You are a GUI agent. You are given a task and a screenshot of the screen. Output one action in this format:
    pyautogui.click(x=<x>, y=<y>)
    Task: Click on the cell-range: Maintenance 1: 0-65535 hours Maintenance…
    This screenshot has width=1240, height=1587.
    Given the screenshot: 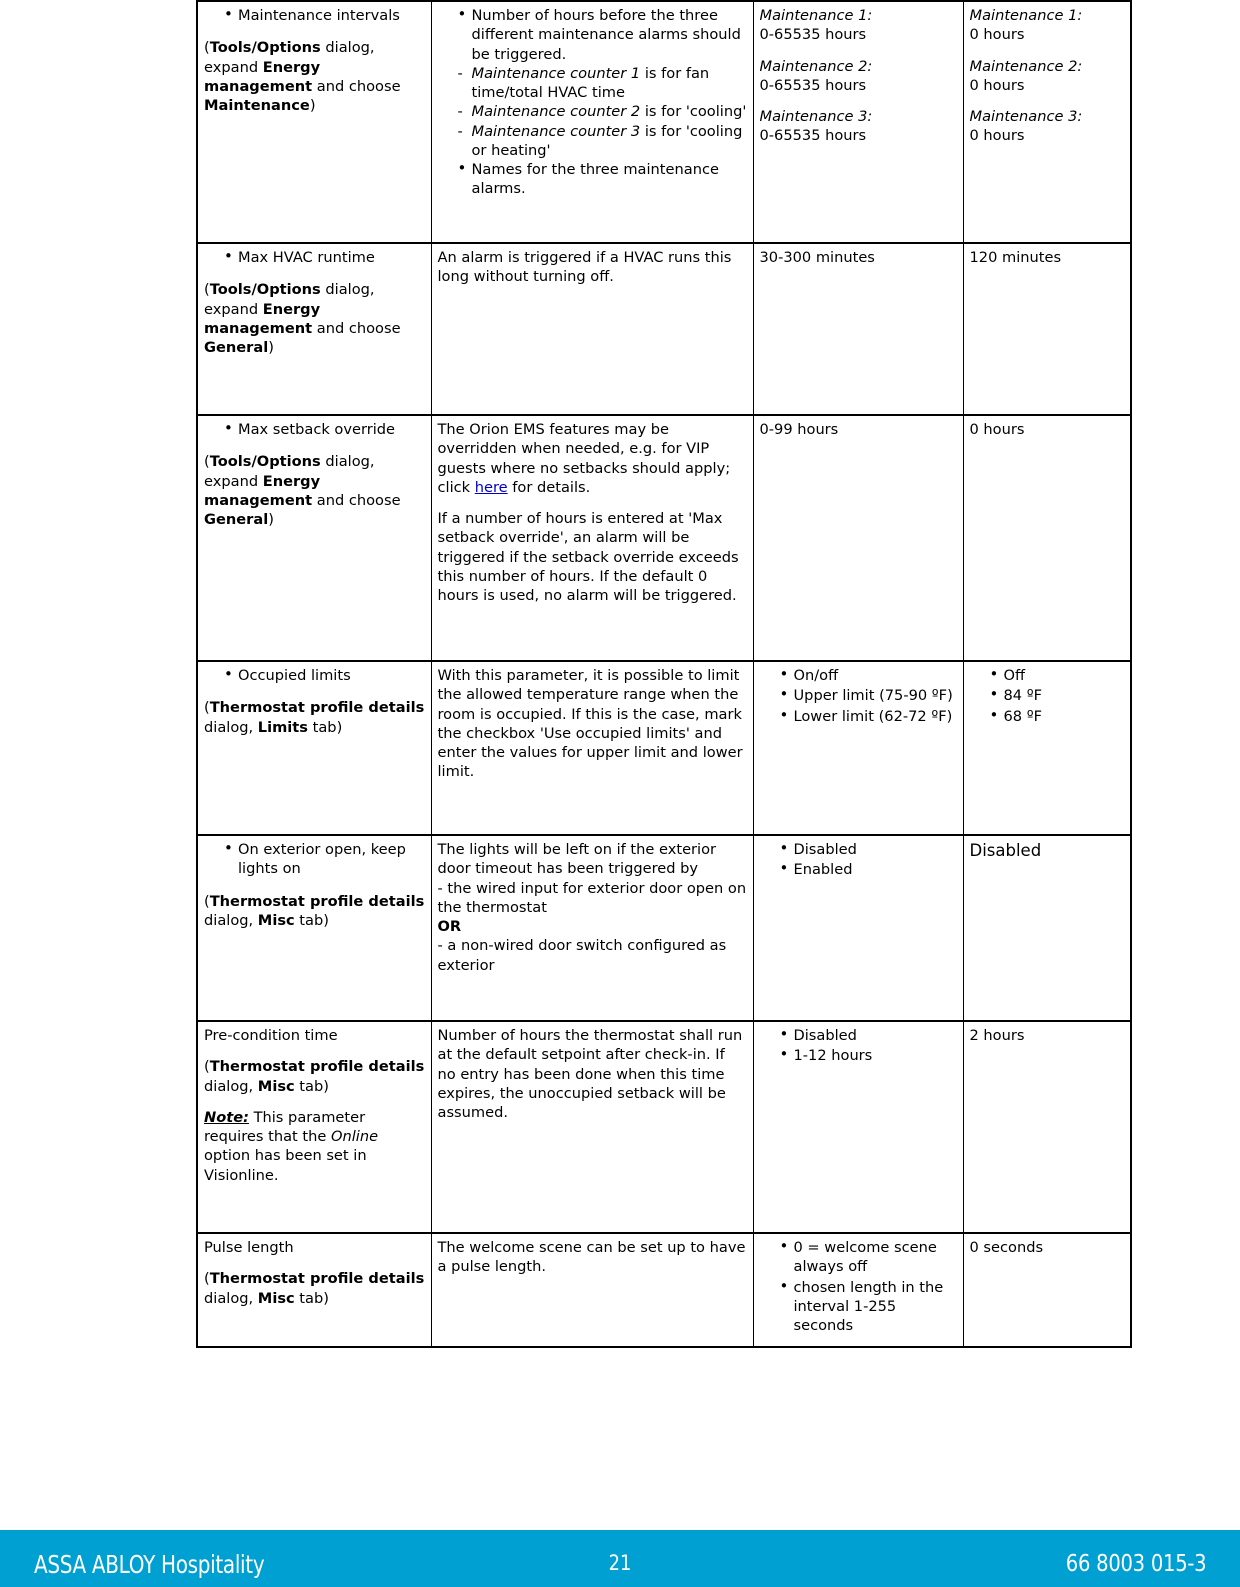 What is the action you would take?
    pyautogui.click(x=858, y=122)
    